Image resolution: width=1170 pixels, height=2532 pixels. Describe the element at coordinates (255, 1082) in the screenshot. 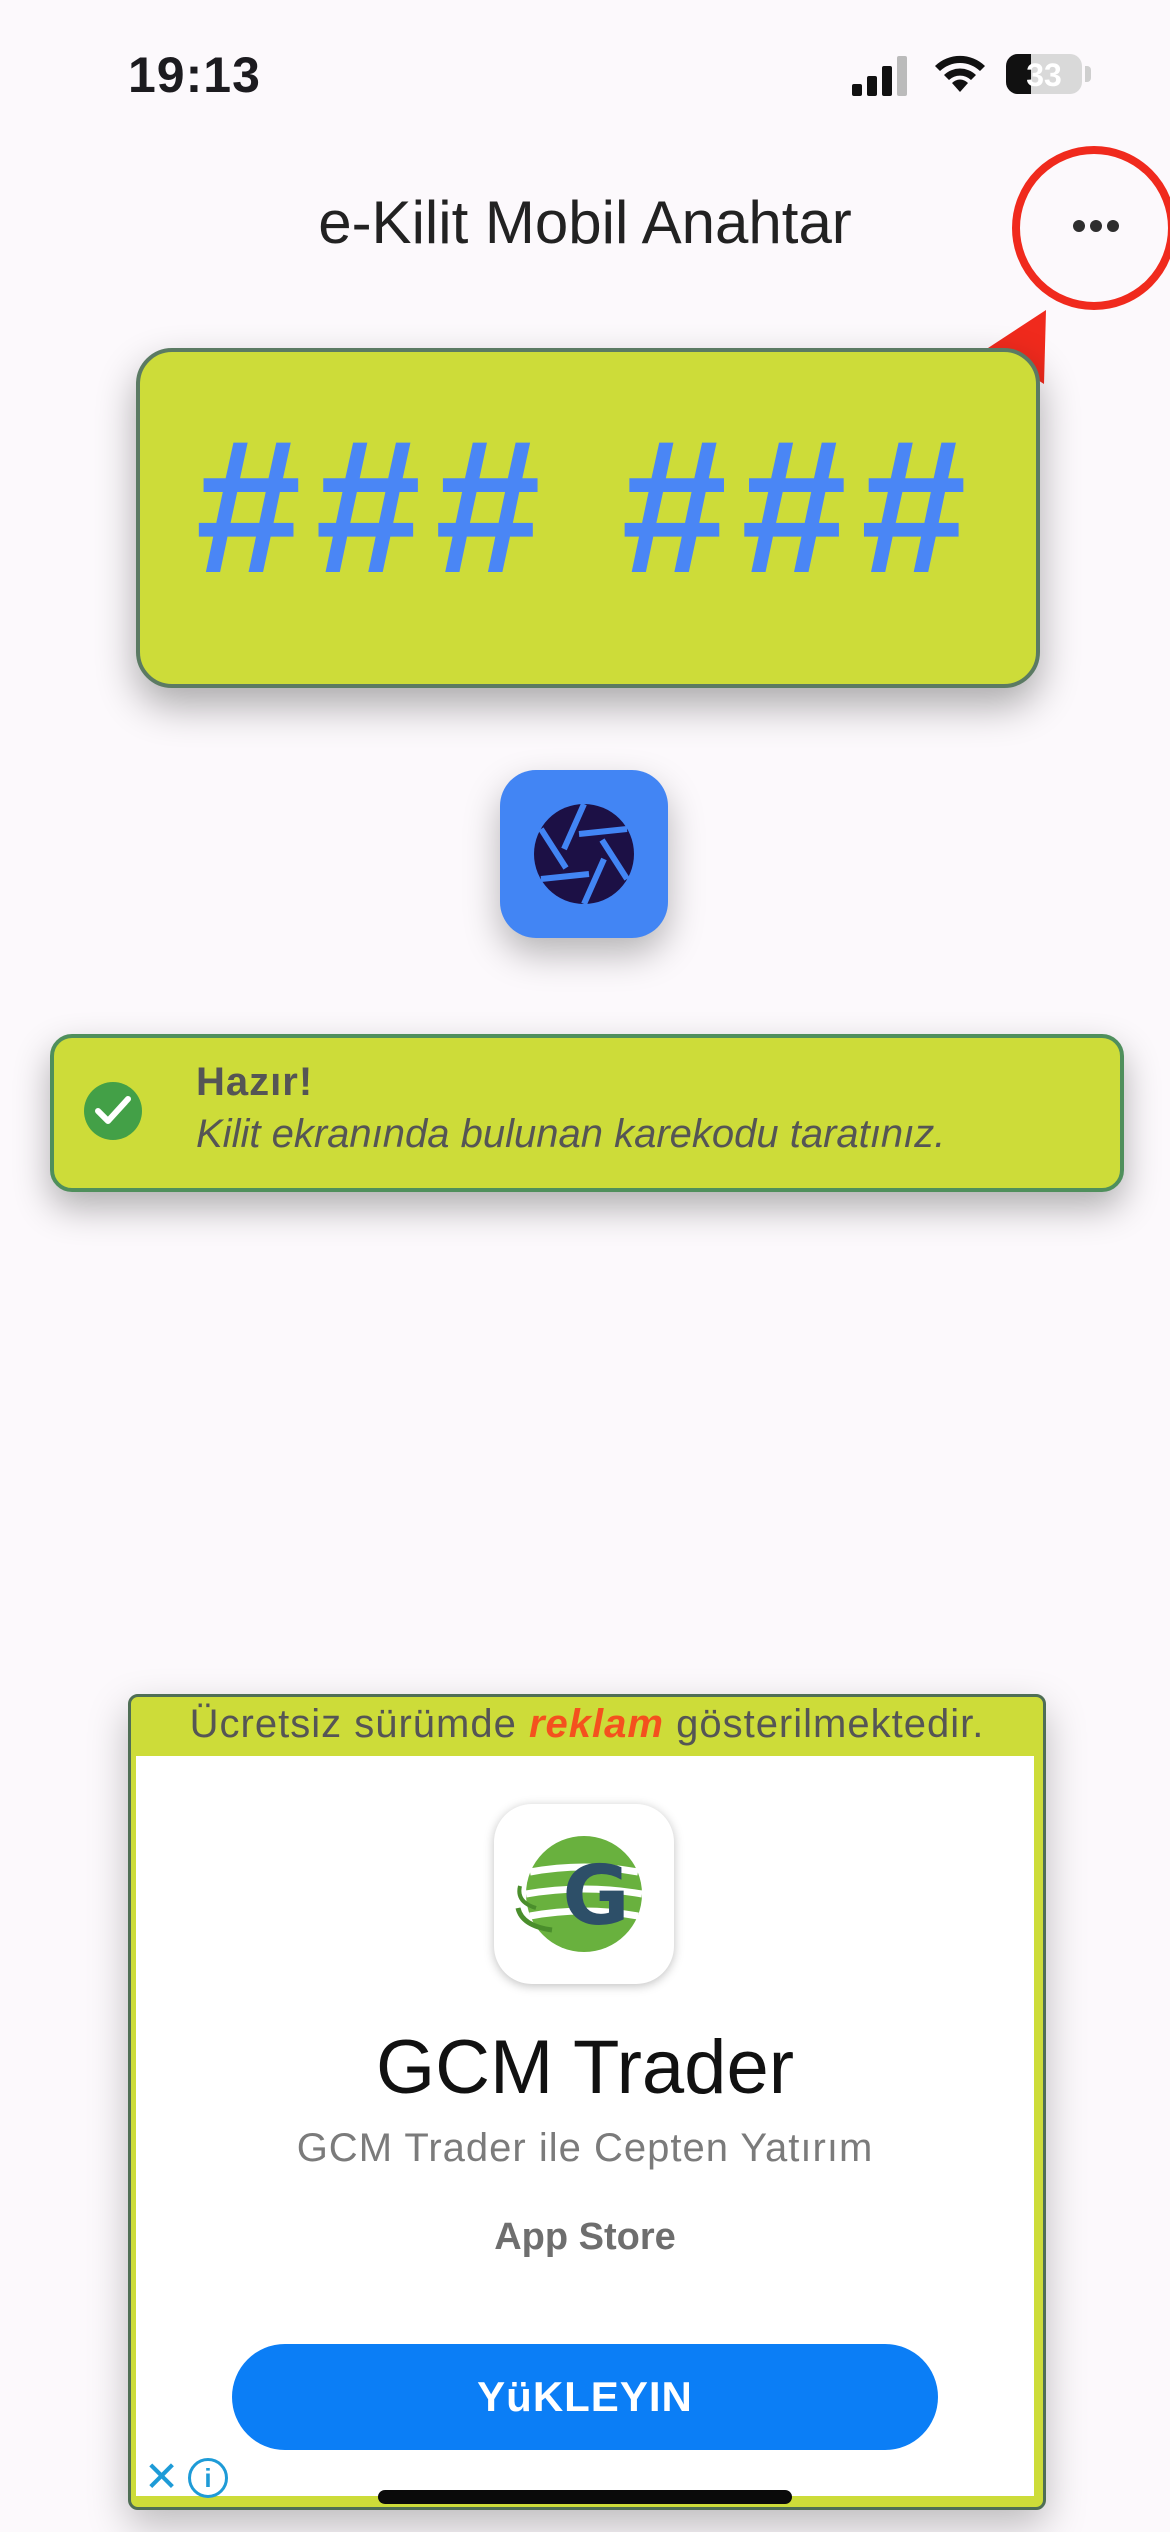

I see `status-title: Hazır!` at that location.